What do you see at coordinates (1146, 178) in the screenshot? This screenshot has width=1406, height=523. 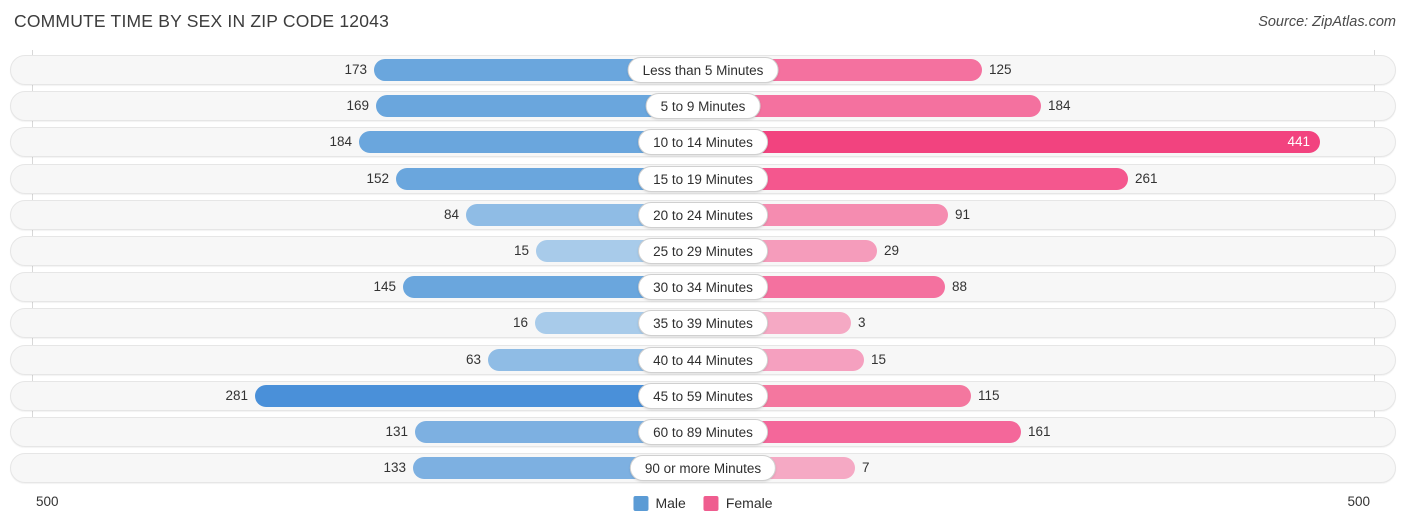 I see `value-female: 261` at bounding box center [1146, 178].